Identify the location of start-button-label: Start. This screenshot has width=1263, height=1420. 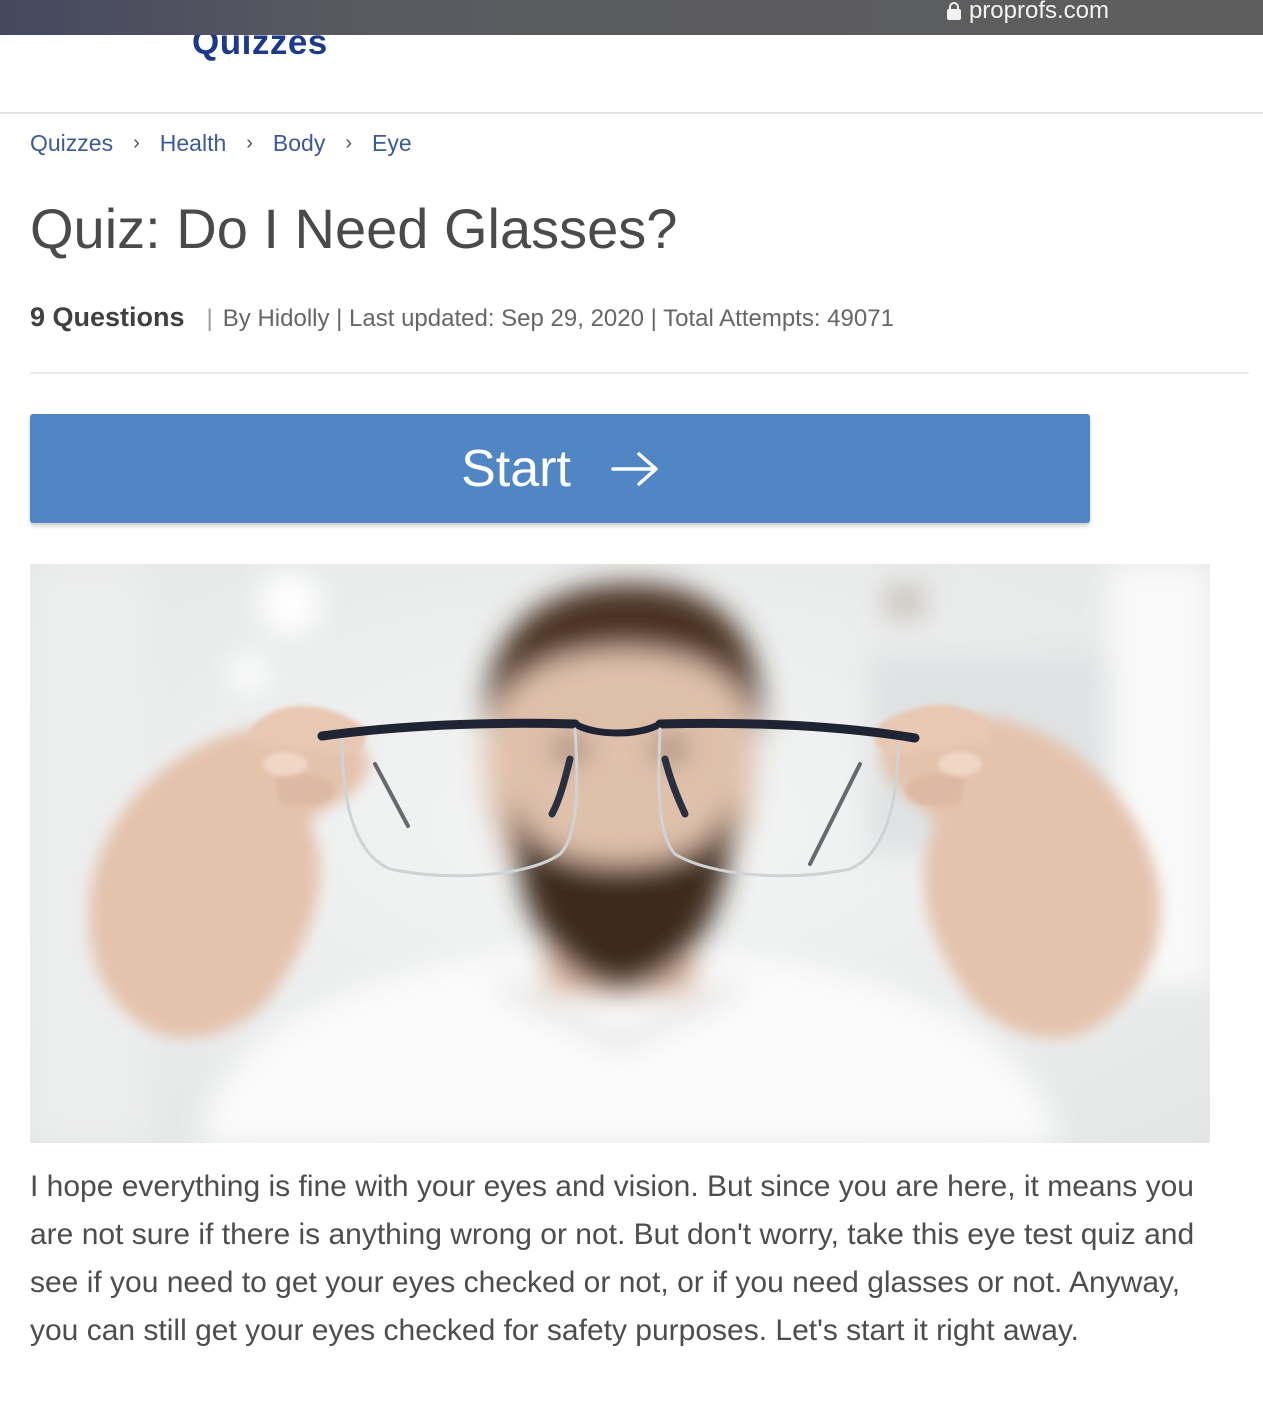
(516, 468).